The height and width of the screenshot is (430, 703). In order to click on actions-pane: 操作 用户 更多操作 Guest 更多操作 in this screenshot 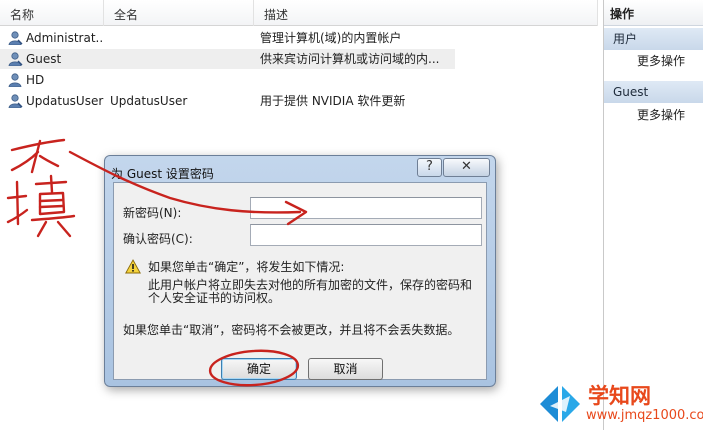, I will do `click(653, 215)`.